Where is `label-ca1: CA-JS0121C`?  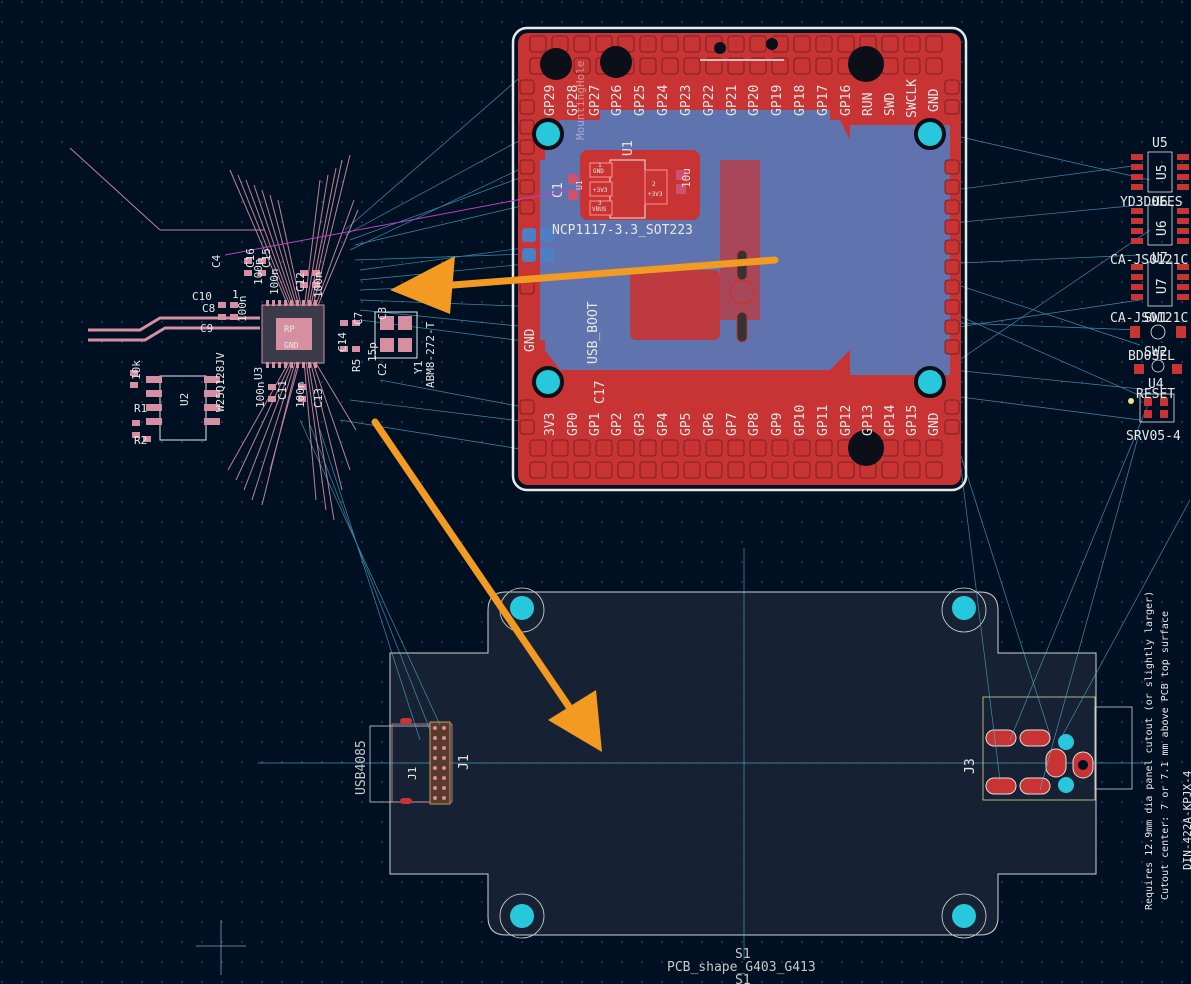 label-ca1: CA-JS0121C is located at coordinates (1149, 260).